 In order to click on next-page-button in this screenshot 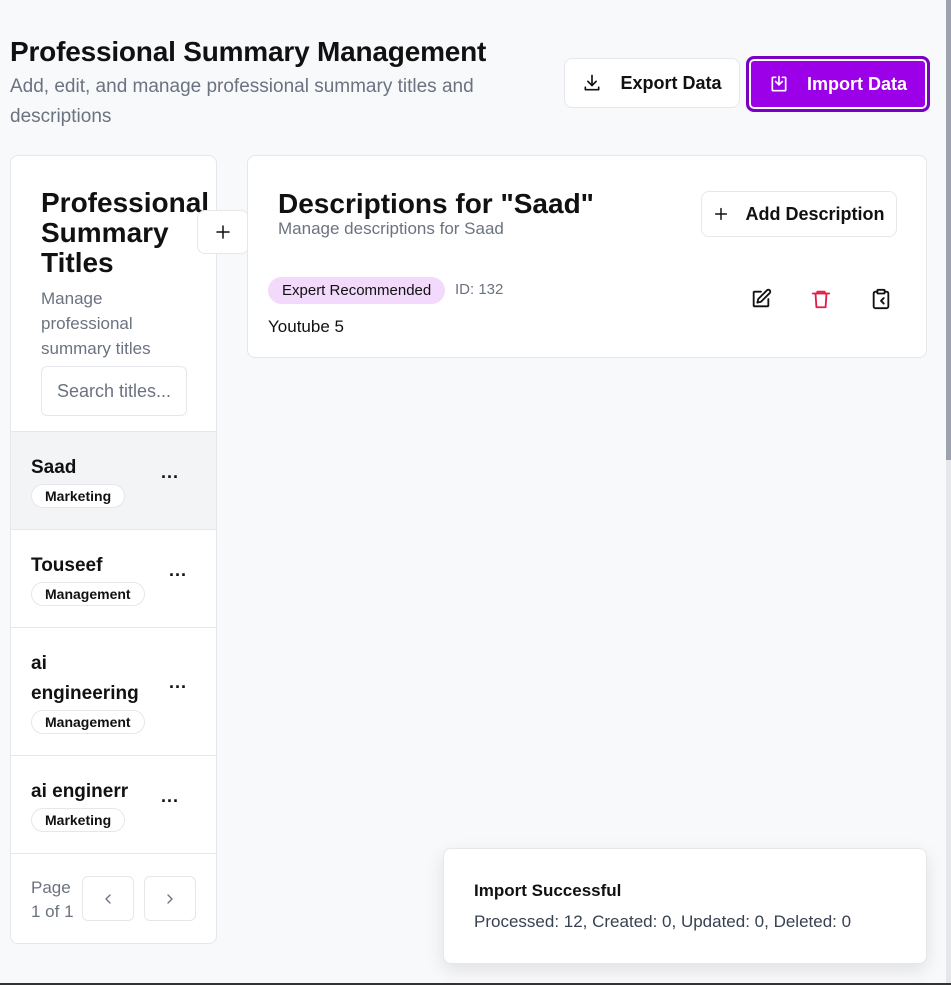, I will do `click(170, 898)`.